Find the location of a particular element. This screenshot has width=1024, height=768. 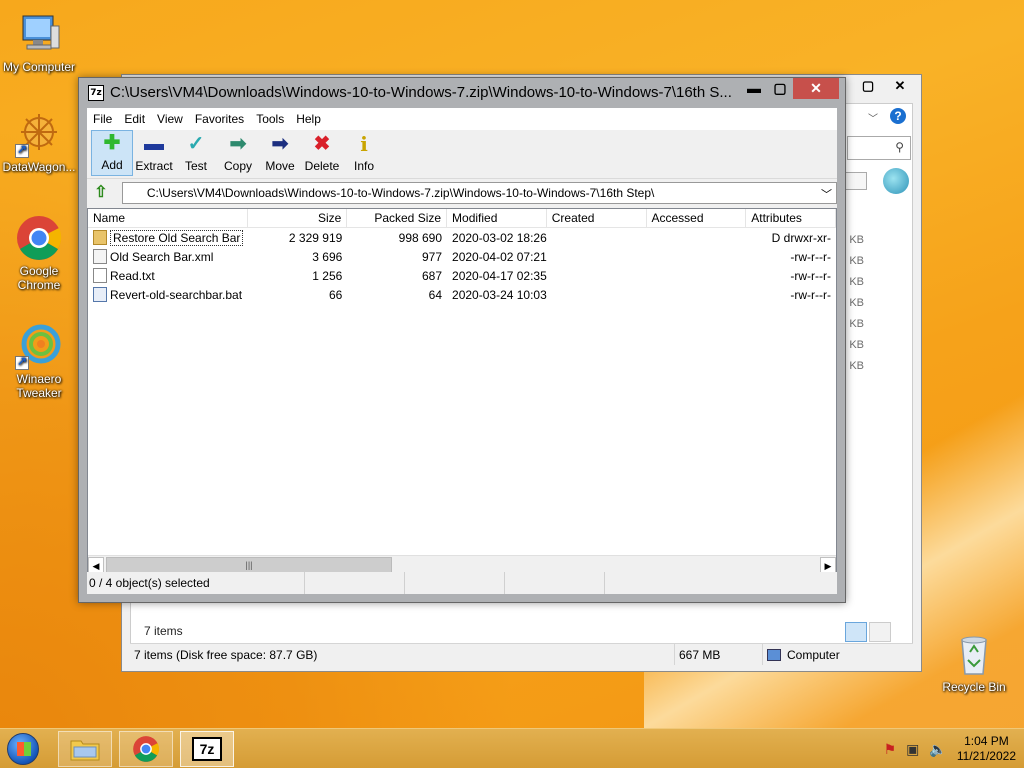

batch-file-icon is located at coordinates (100, 294).